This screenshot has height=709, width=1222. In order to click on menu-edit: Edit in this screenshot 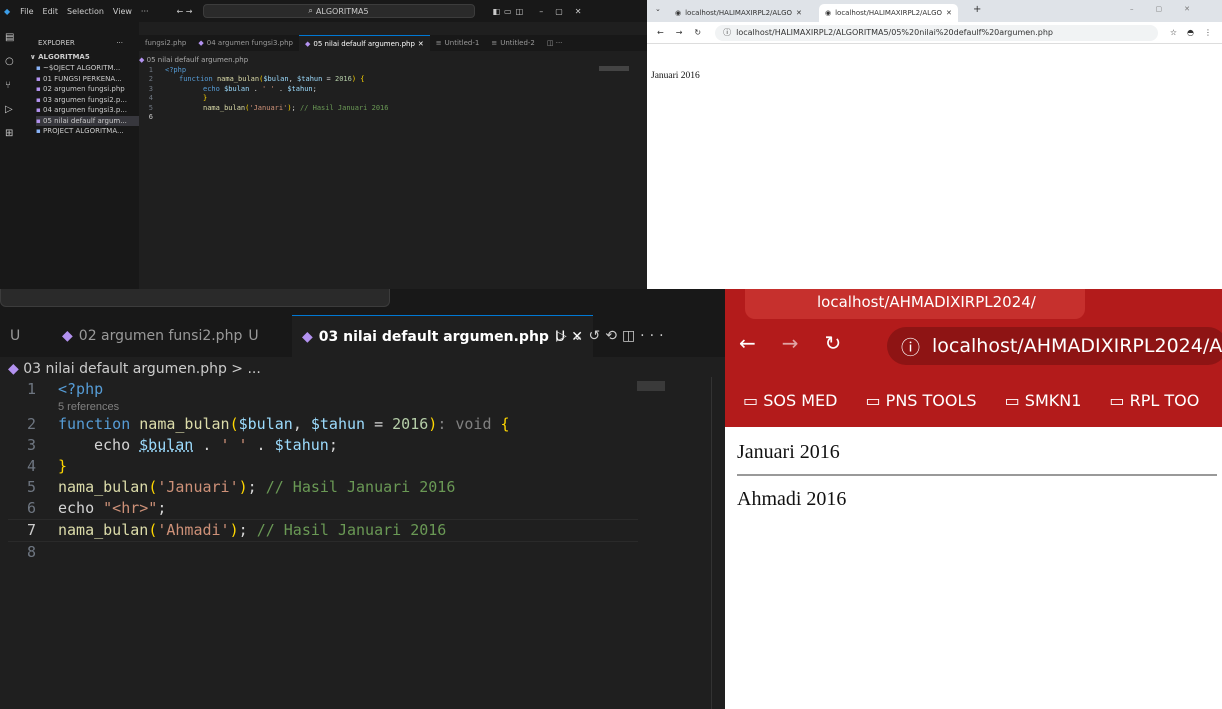, I will do `click(51, 11)`.